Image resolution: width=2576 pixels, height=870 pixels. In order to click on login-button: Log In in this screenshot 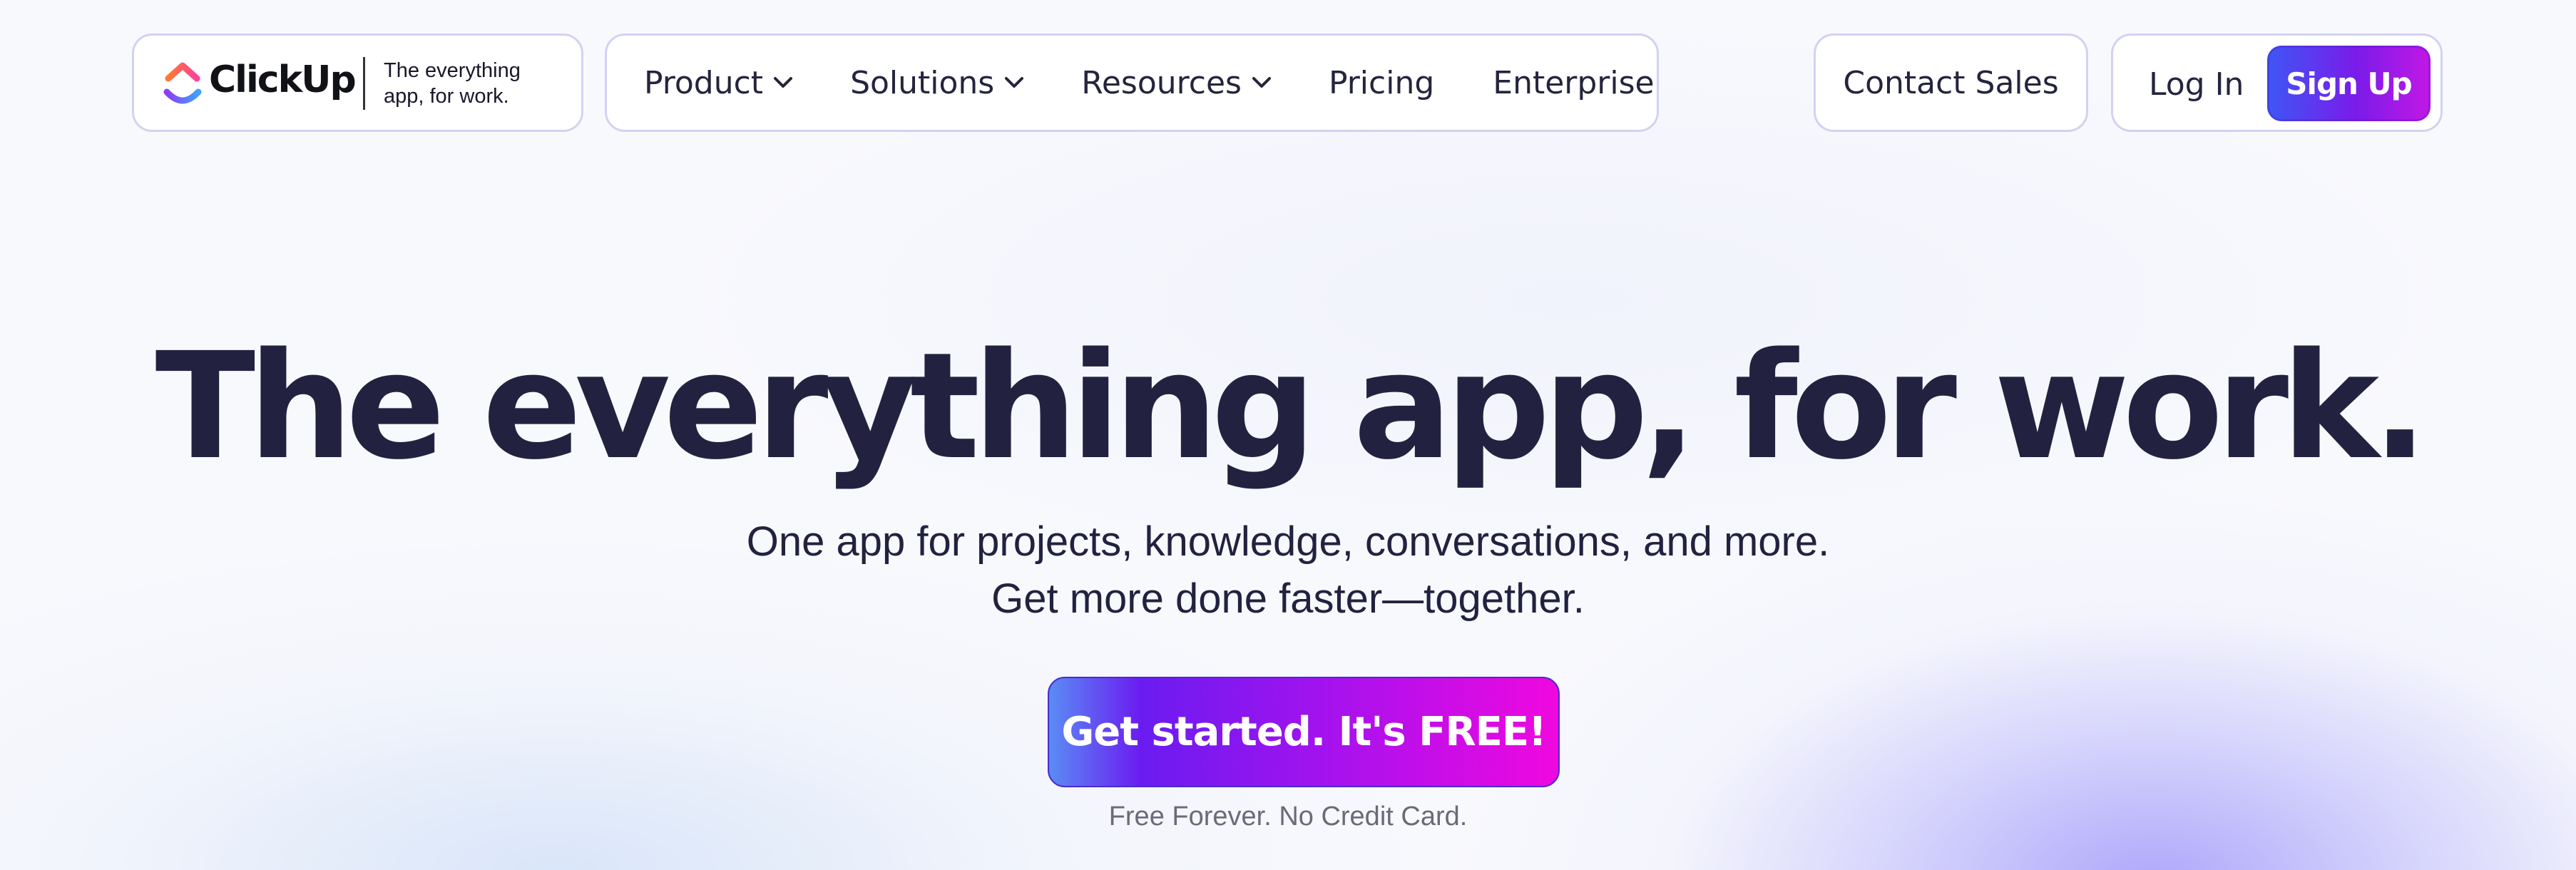, I will do `click(2196, 85)`.